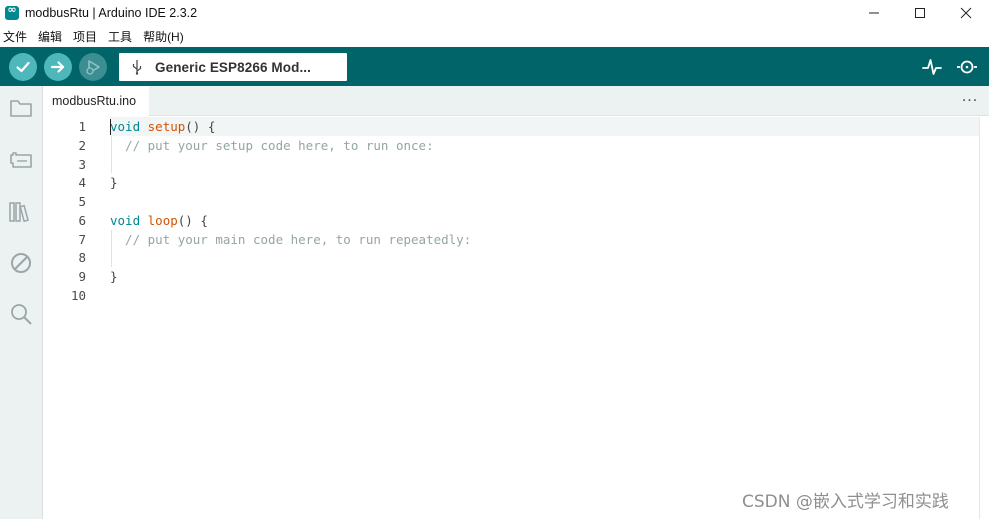 The width and height of the screenshot is (989, 519). What do you see at coordinates (82, 182) in the screenshot?
I see `line-number: 4` at bounding box center [82, 182].